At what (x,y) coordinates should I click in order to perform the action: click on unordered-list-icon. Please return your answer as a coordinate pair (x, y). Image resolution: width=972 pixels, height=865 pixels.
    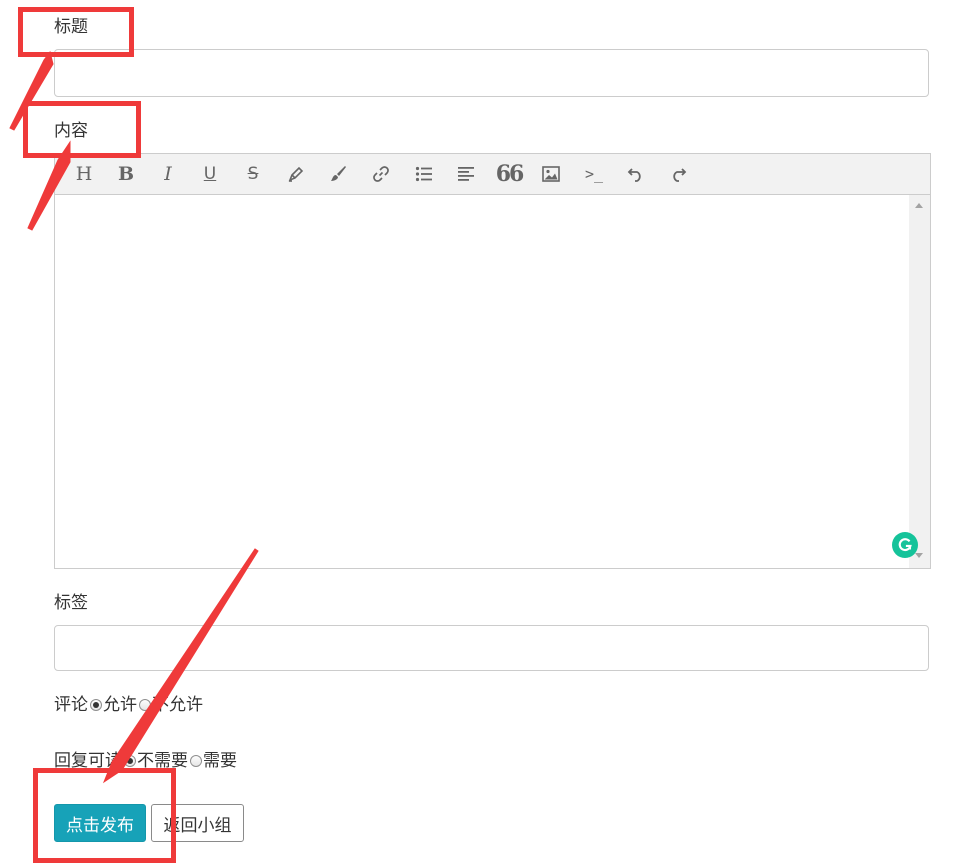
    Looking at the image, I should click on (424, 174).